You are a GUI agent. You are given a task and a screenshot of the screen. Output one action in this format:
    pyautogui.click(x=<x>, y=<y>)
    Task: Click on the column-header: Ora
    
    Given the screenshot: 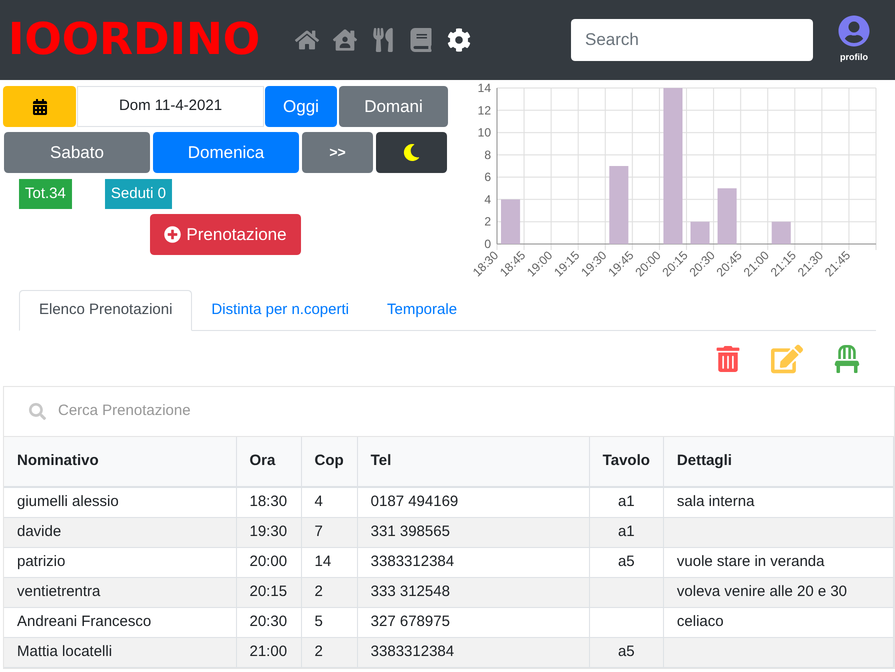 What is the action you would take?
    pyautogui.click(x=268, y=462)
    